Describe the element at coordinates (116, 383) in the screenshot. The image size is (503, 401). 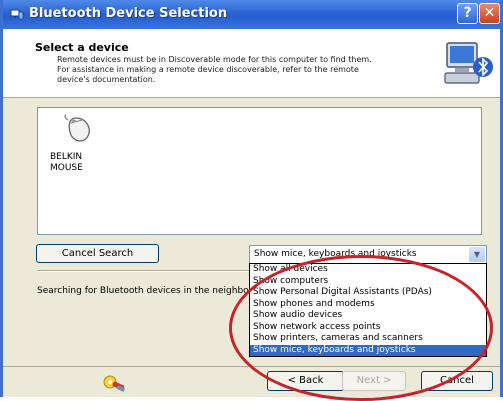
I see `bluetooth-key-icon` at that location.